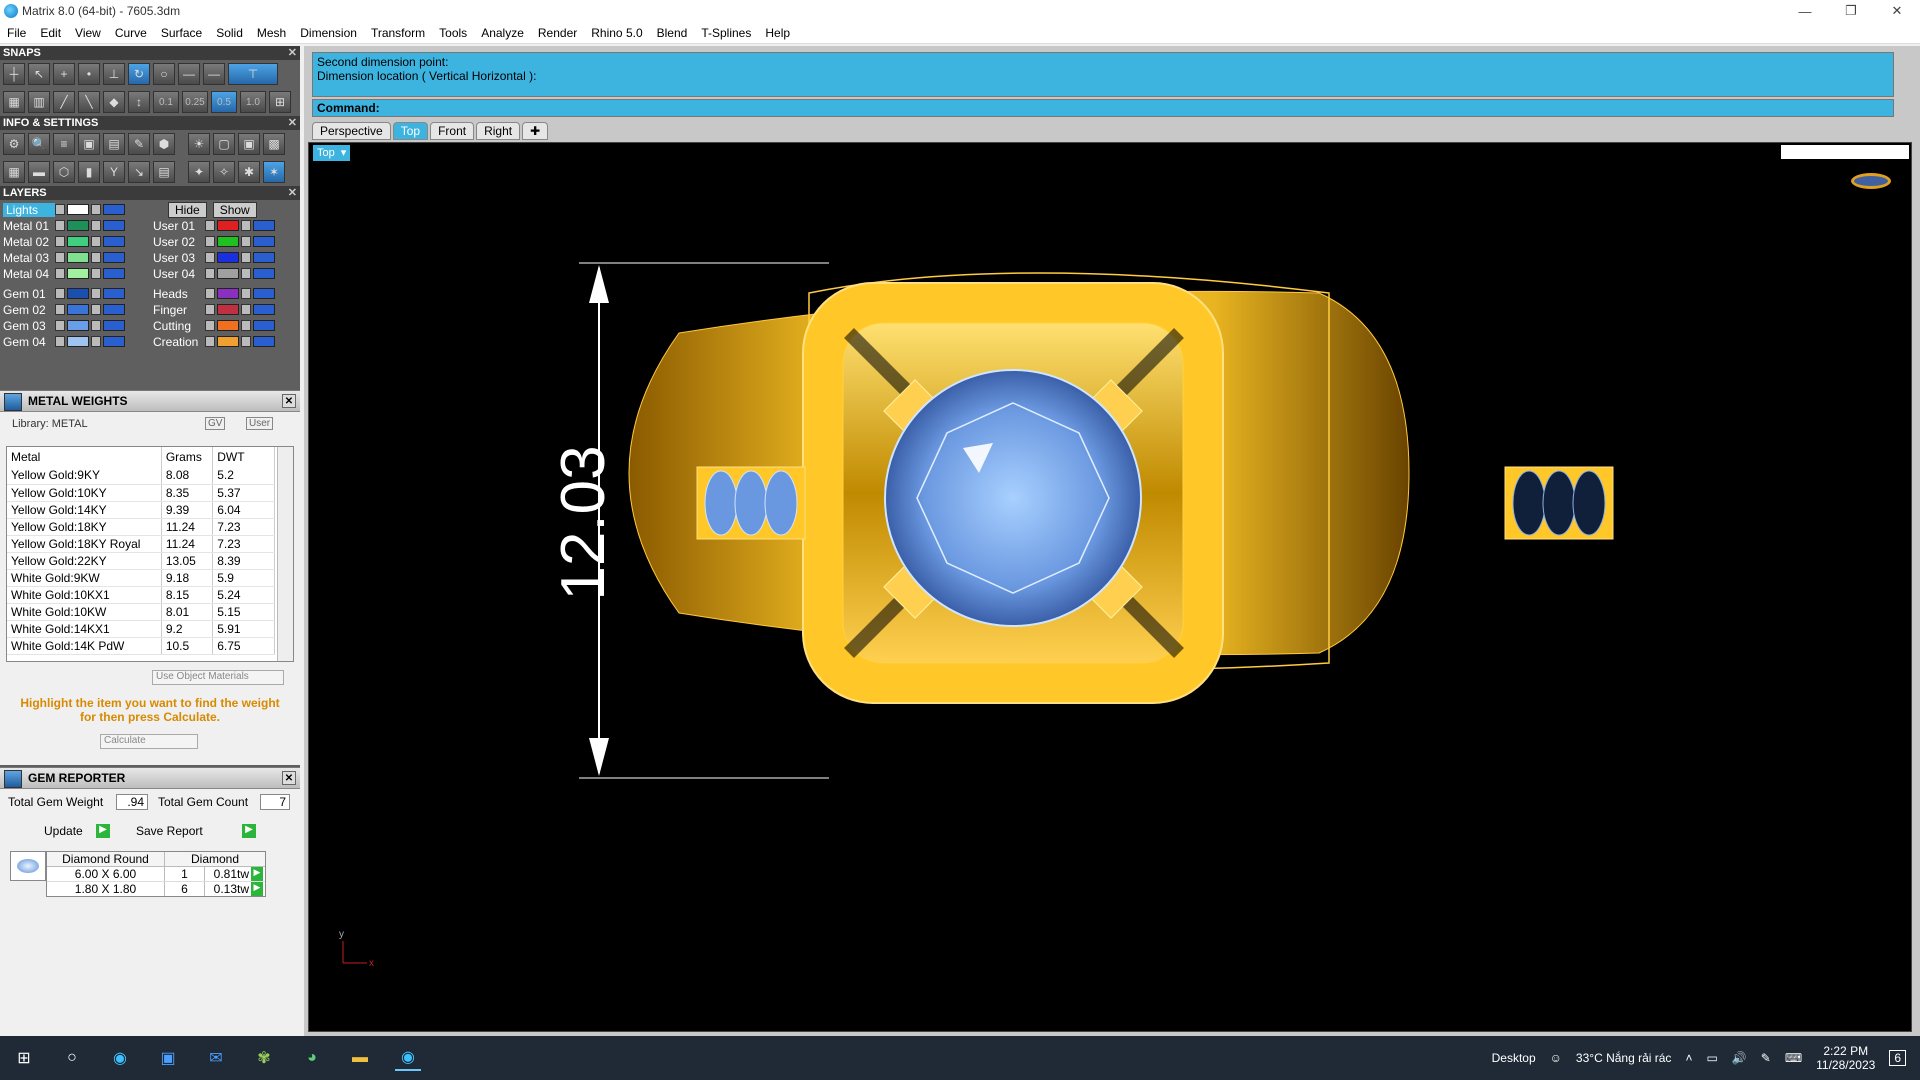  What do you see at coordinates (199, 172) in the screenshot?
I see `gem-tool-icon: ✦` at bounding box center [199, 172].